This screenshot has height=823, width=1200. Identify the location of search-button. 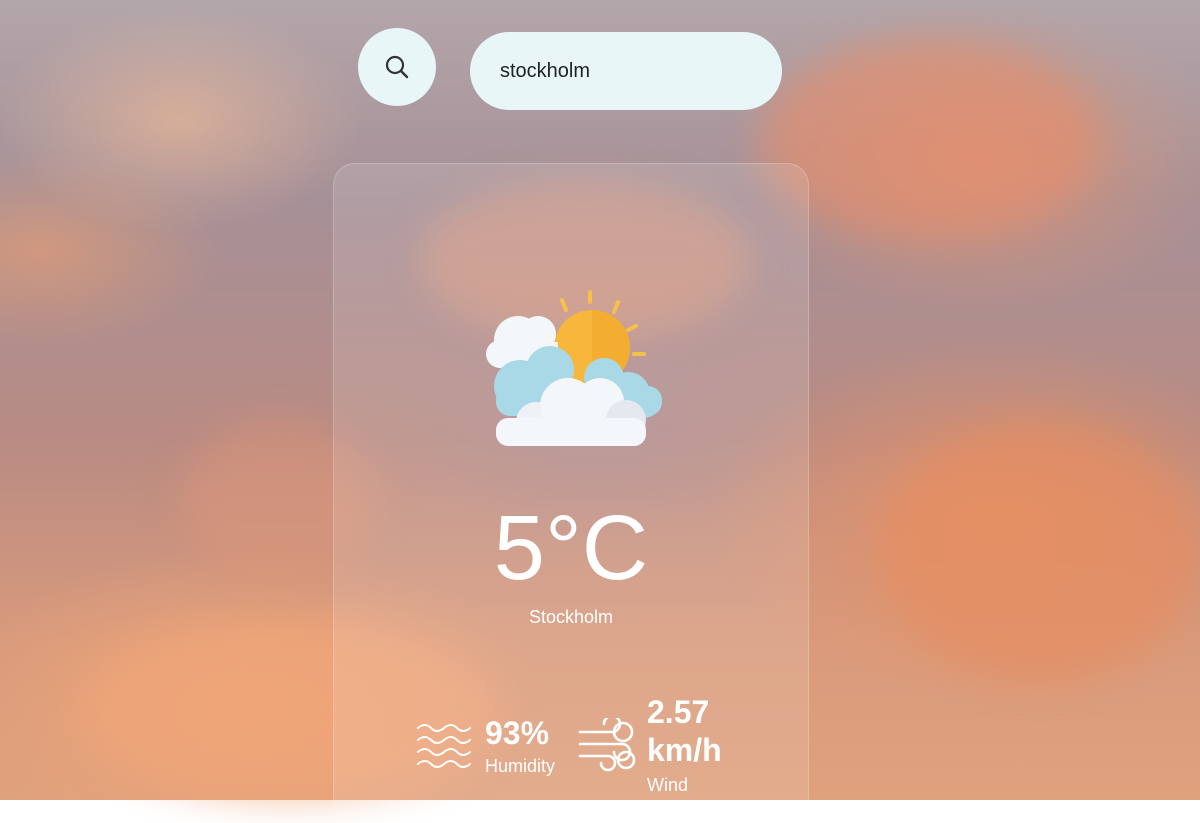
(397, 67).